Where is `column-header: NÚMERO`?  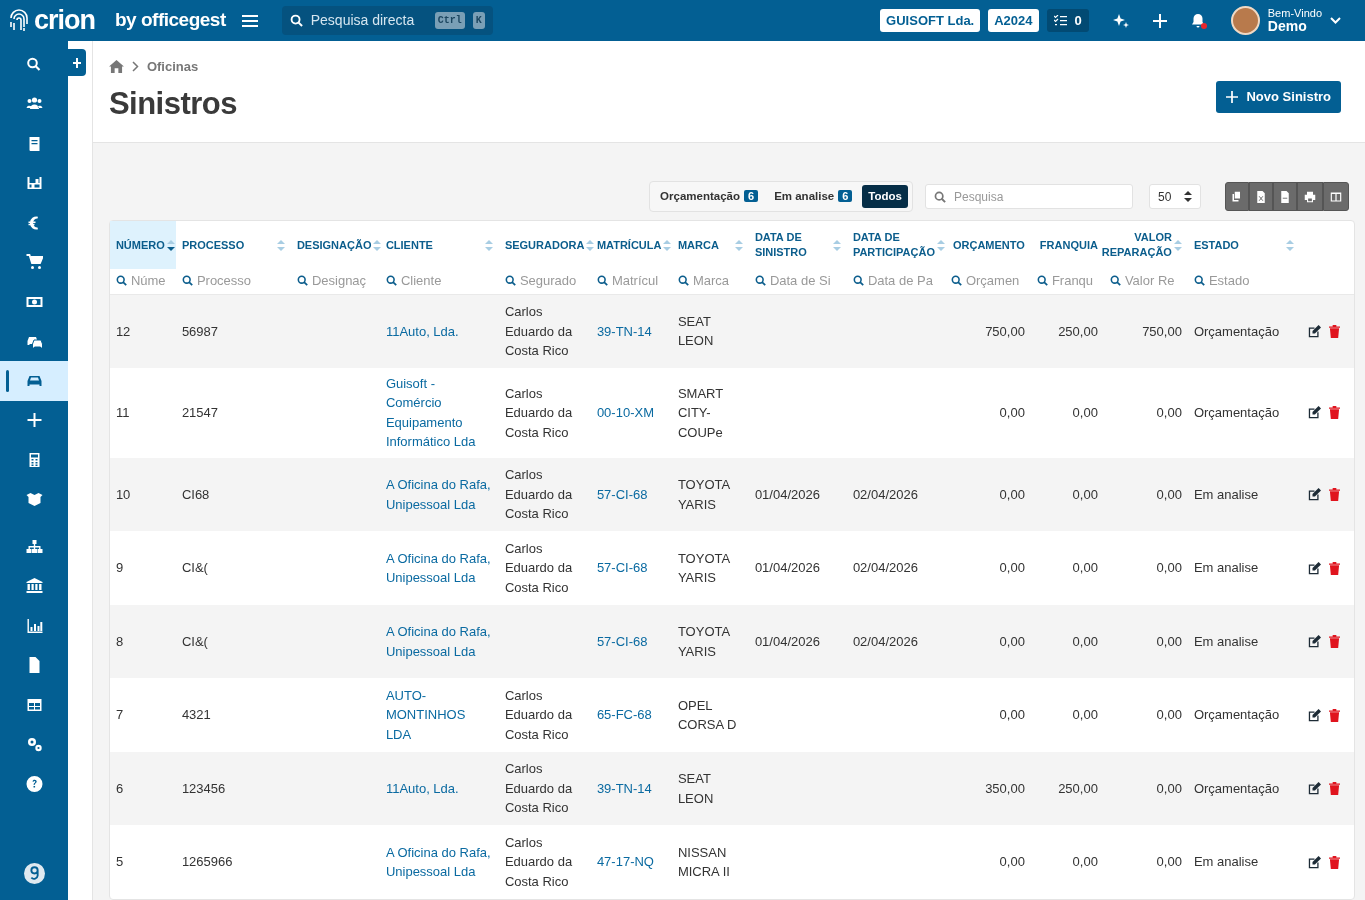
column-header: NÚMERO is located at coordinates (142, 245).